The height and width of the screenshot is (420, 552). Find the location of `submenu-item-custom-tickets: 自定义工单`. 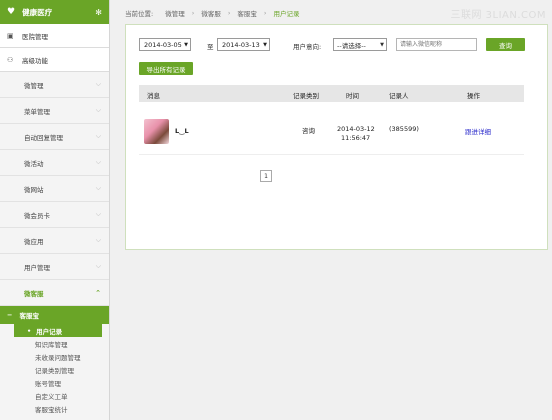

submenu-item-custom-tickets: 自定义工单 is located at coordinates (54, 395).